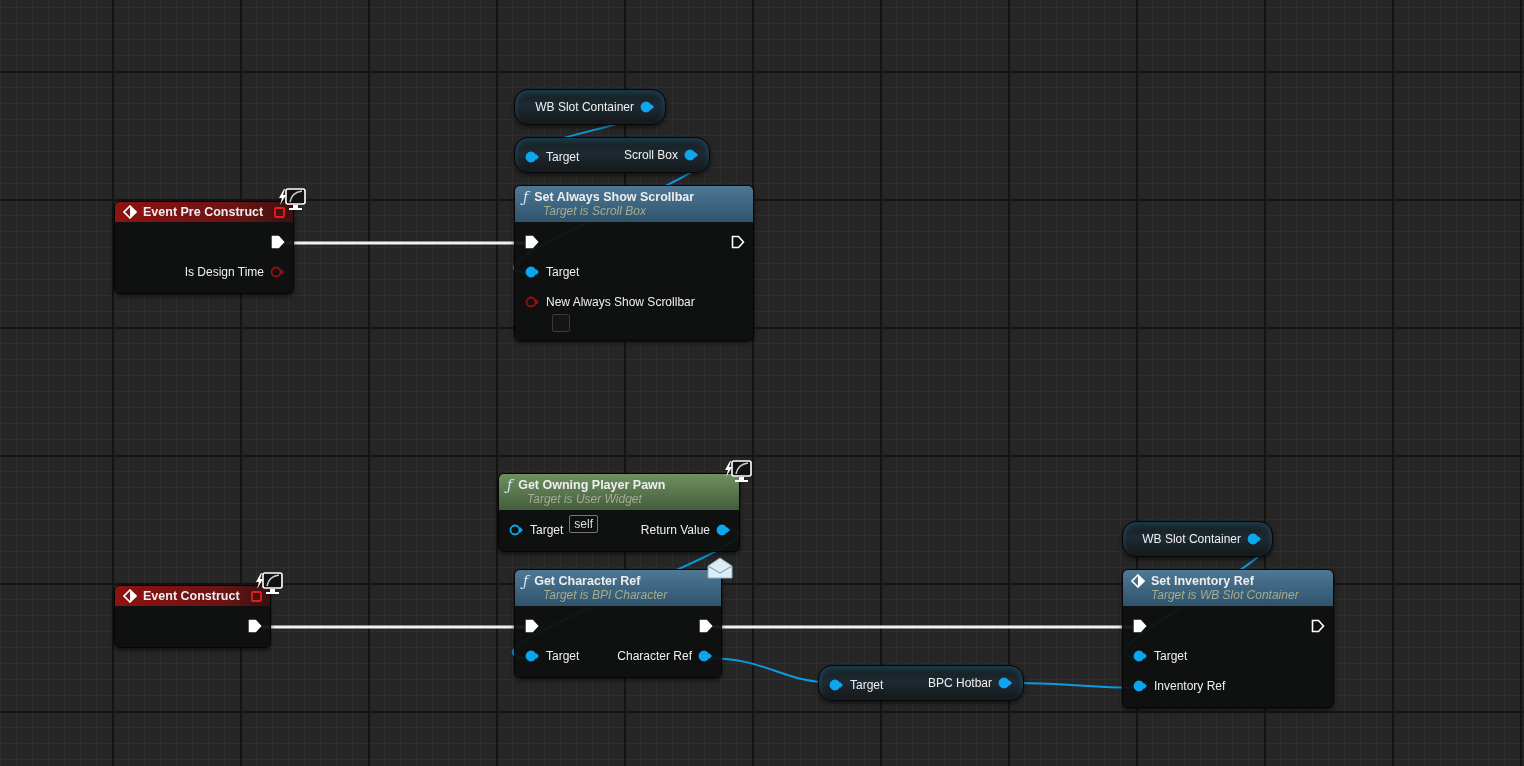  I want to click on variable-node: Target BPC Hotbar, so click(921, 683).